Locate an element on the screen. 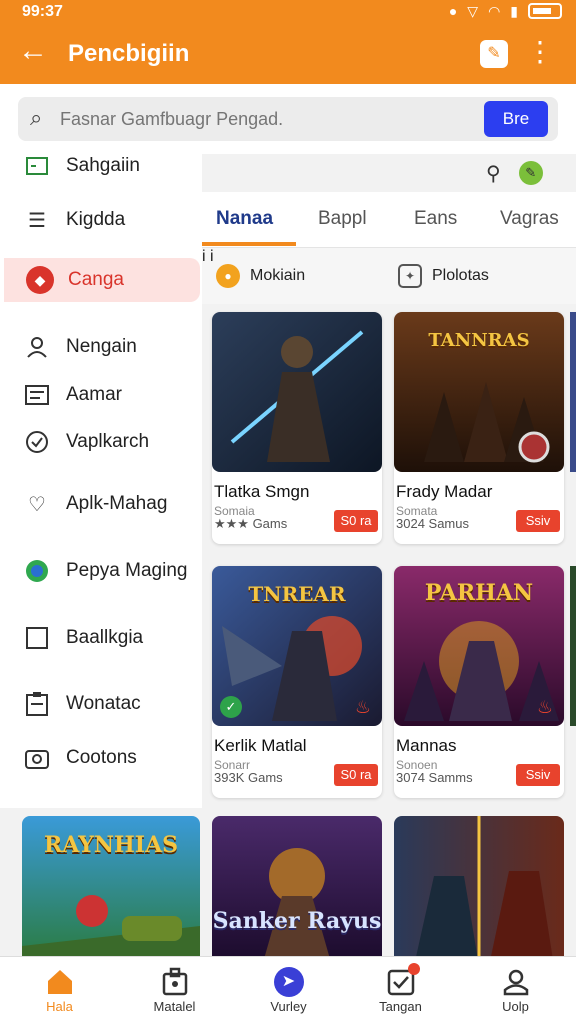 The height and width of the screenshot is (1024, 576). game-logo: TANNRAS is located at coordinates (479, 340).